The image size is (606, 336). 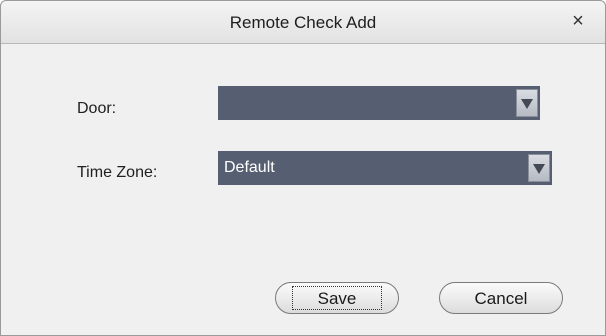 What do you see at coordinates (379, 103) in the screenshot?
I see `door-select` at bounding box center [379, 103].